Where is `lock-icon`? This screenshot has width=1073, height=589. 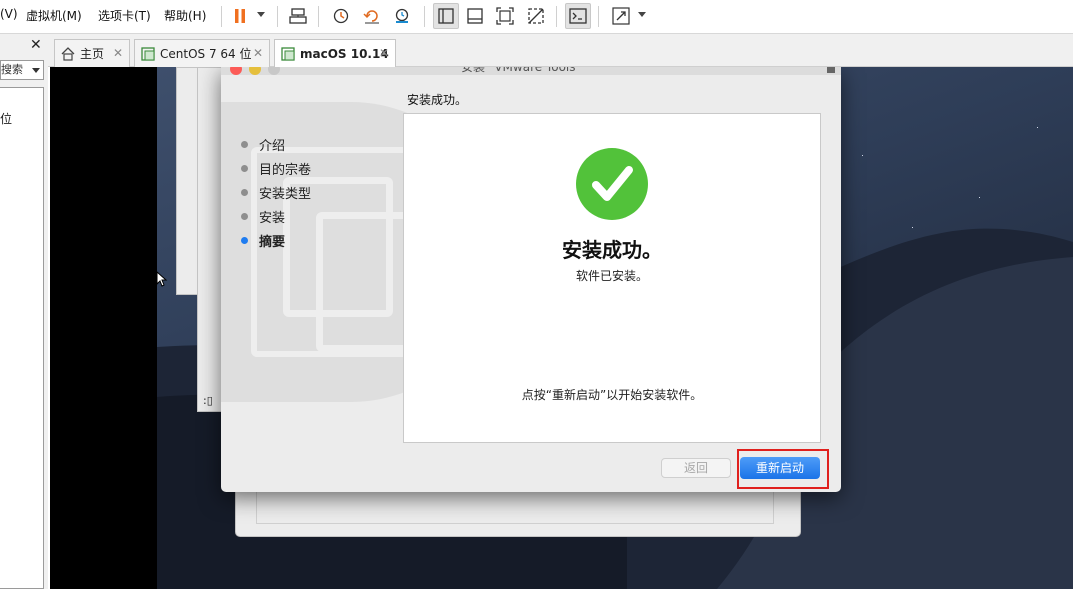 lock-icon is located at coordinates (831, 70).